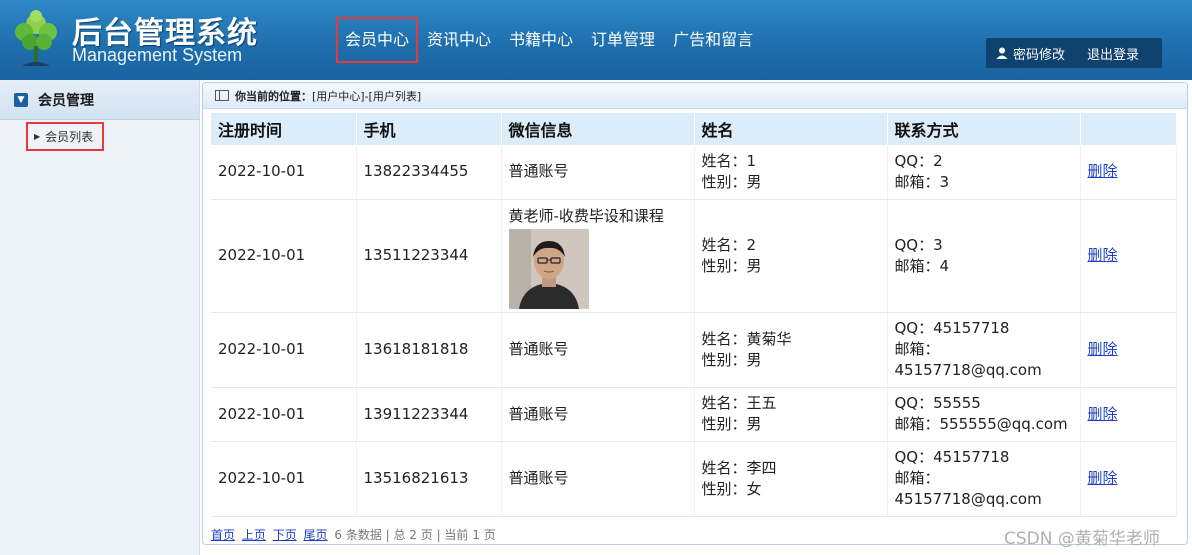  Describe the element at coordinates (99, 100) in the screenshot. I see `sidebar-group-member: ▼ 会员管理` at that location.